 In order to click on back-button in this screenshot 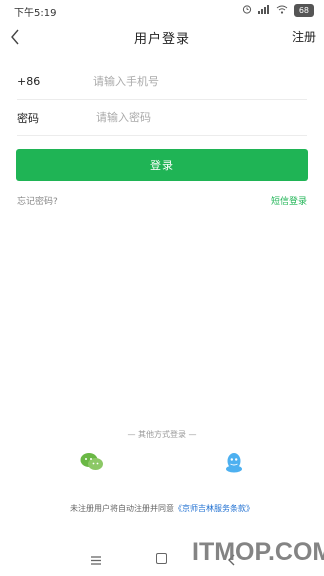, I will do `click(15, 37)`.